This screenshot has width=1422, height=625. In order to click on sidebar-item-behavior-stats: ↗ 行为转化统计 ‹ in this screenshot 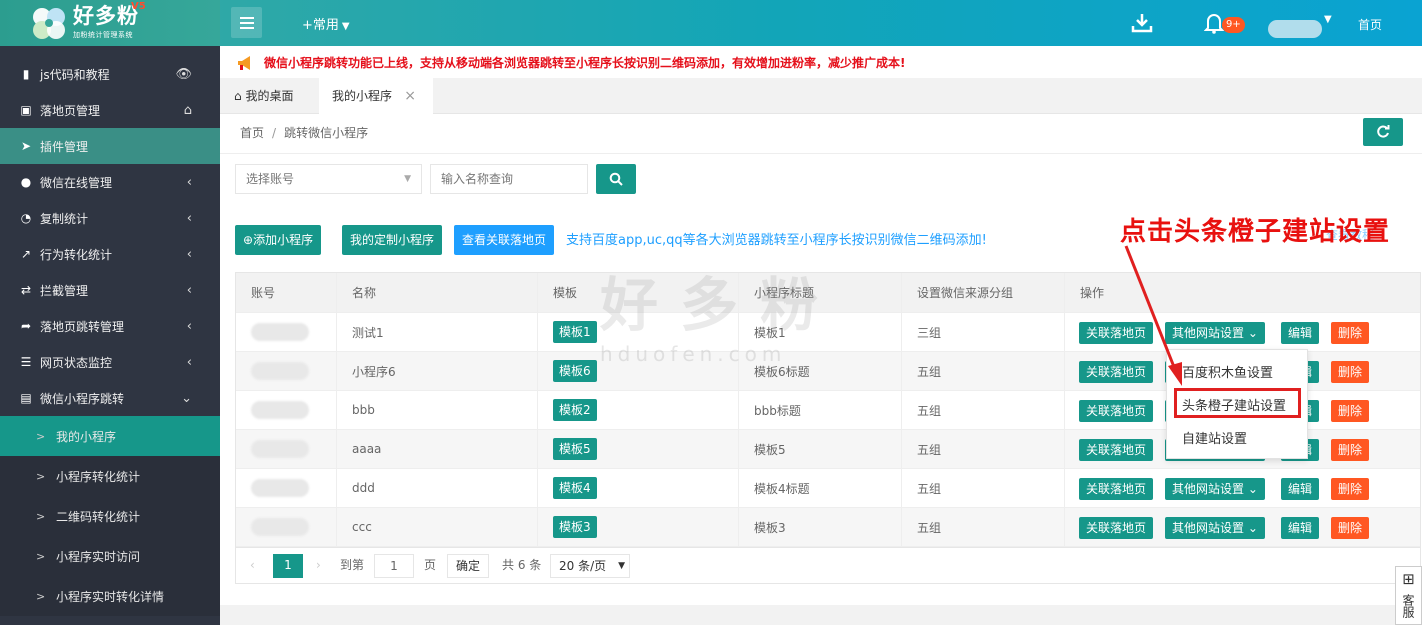, I will do `click(110, 254)`.